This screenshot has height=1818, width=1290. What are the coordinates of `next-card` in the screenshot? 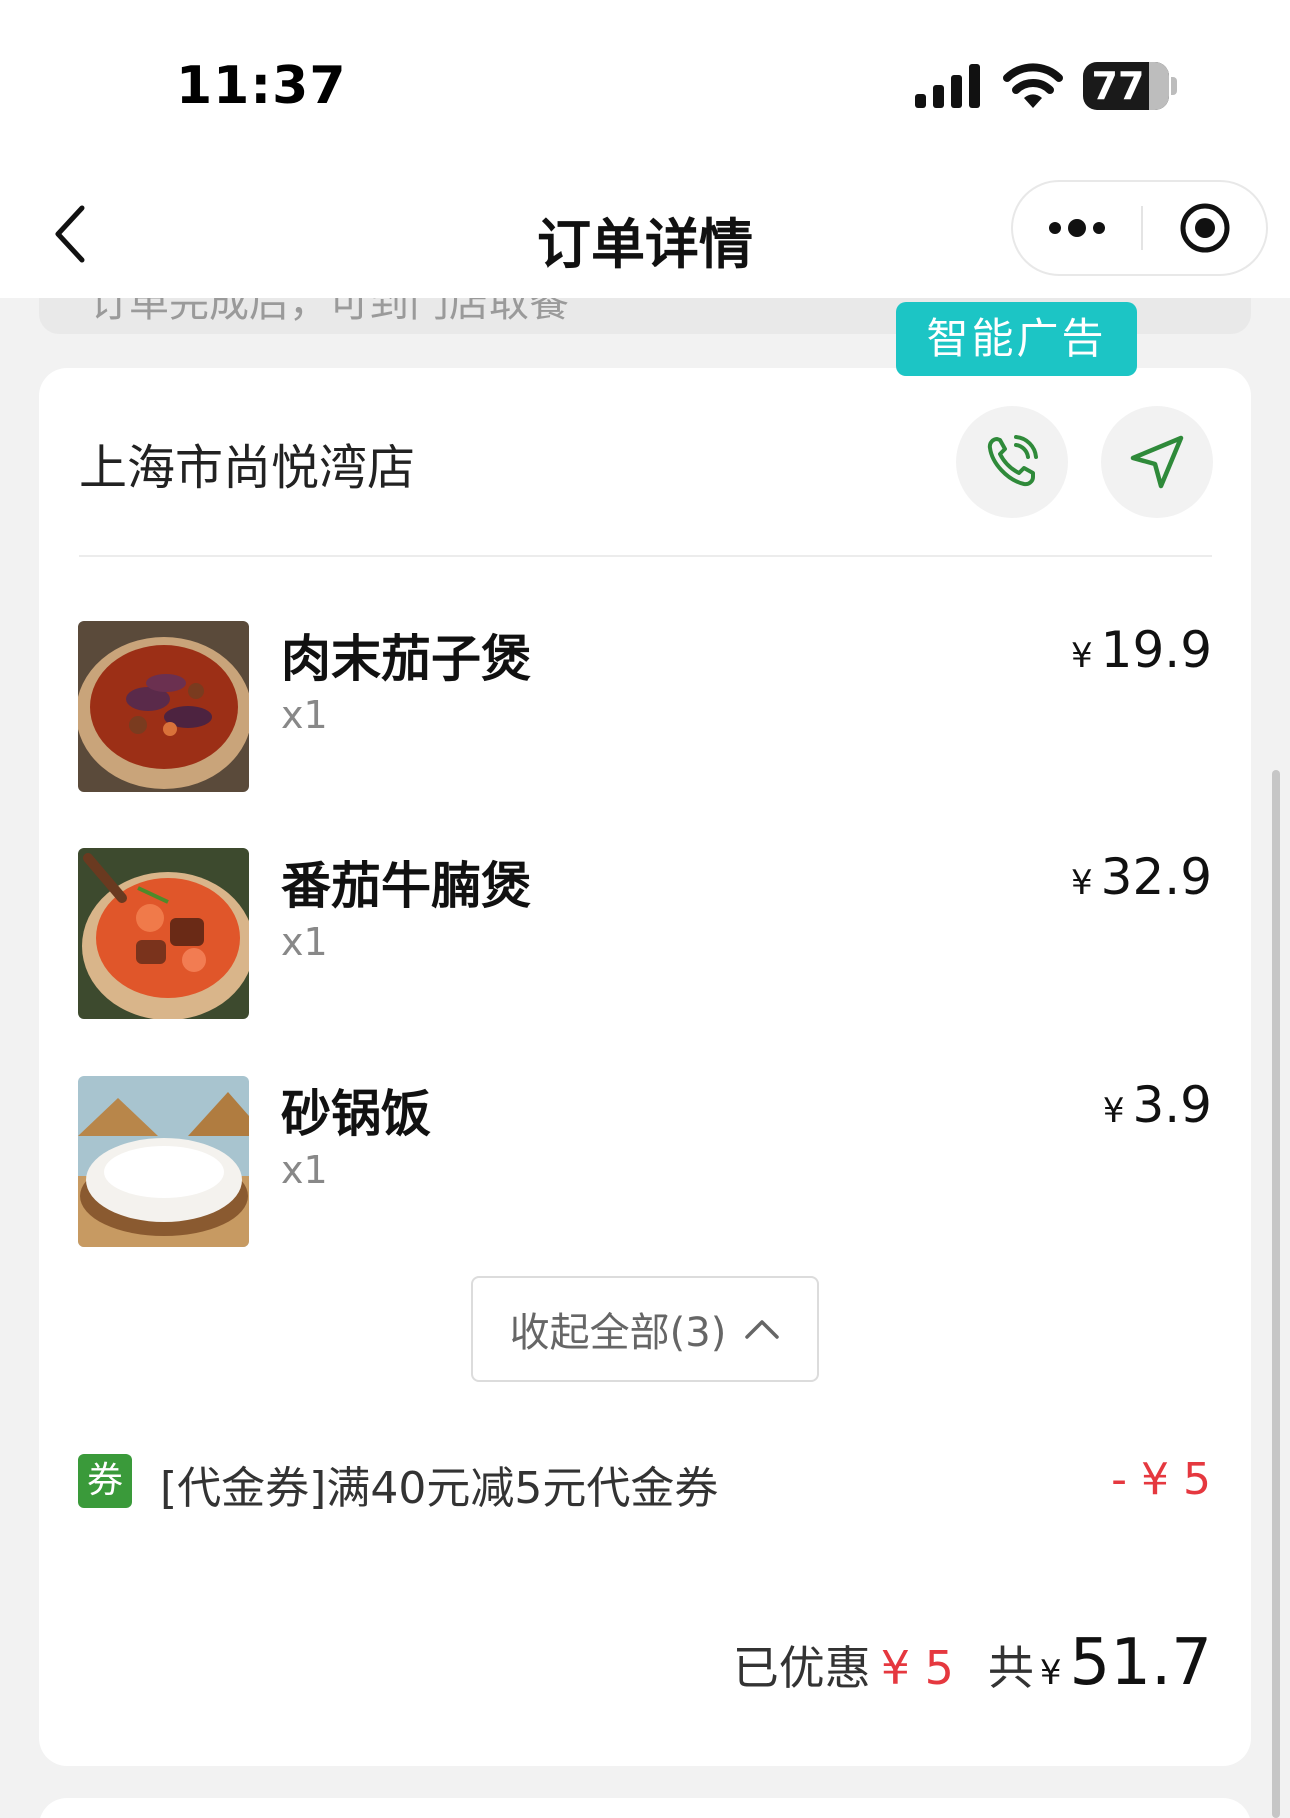 It's located at (645, 1808).